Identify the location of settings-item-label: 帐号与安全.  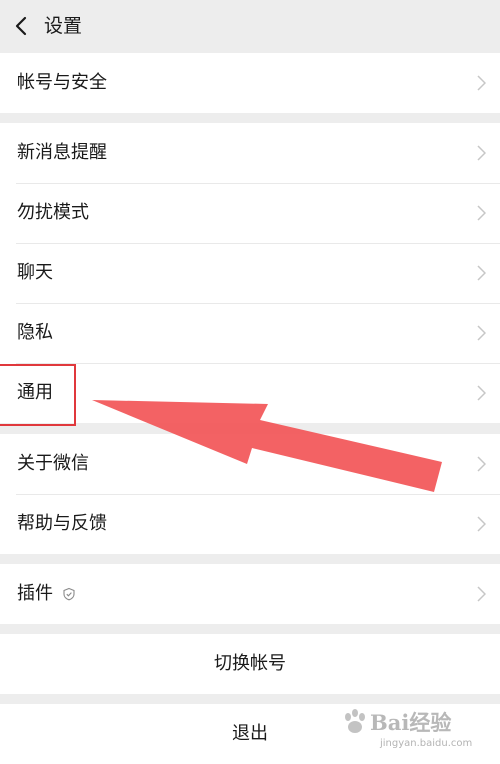
(62, 82).